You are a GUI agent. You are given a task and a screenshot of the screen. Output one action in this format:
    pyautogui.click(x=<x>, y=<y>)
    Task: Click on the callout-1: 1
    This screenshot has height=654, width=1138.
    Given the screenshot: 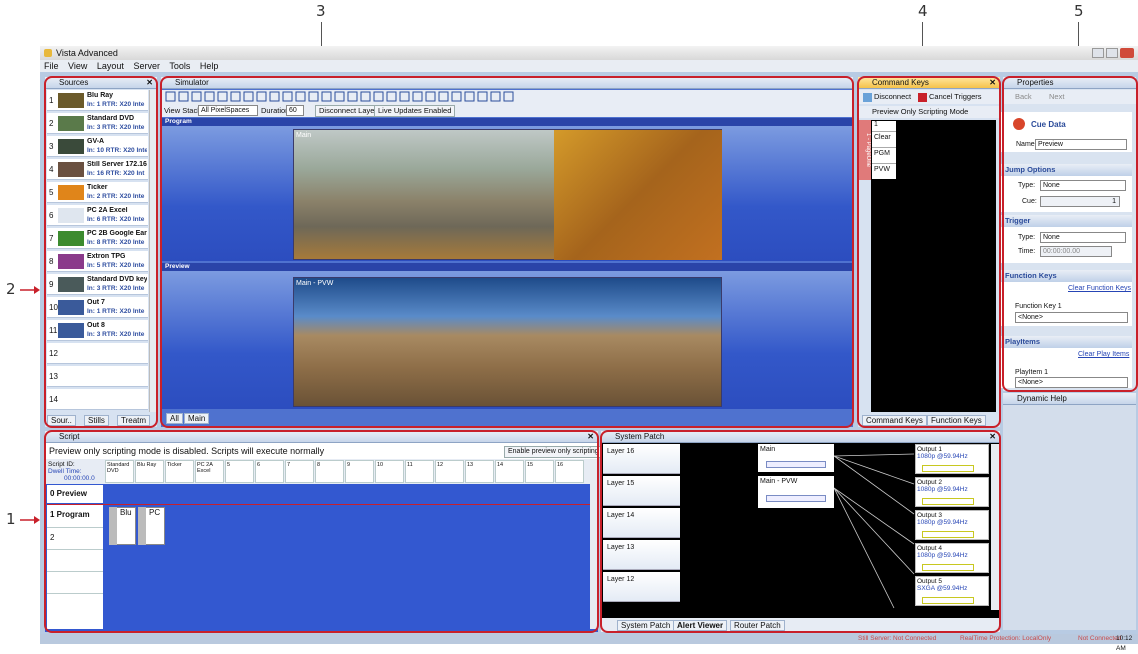 What is the action you would take?
    pyautogui.click(x=11, y=519)
    